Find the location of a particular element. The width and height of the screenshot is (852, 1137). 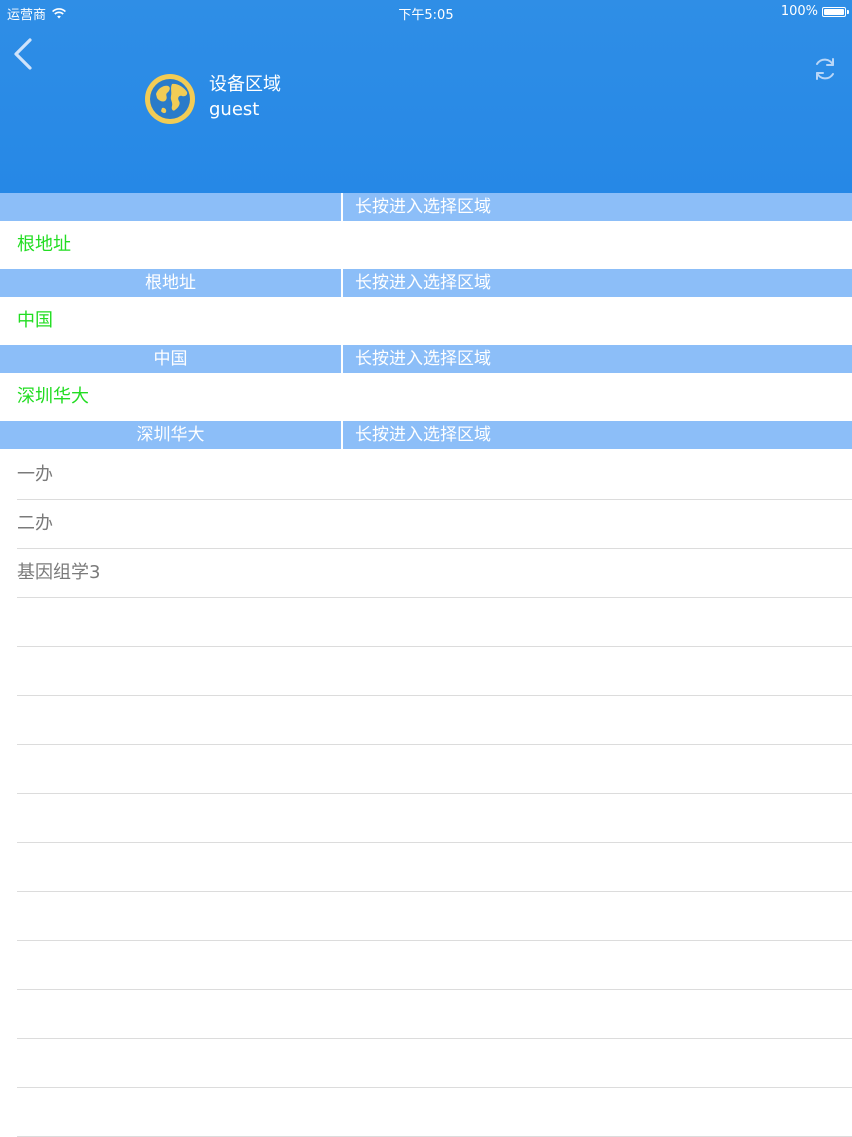

band-current-area: 中国 is located at coordinates (170, 359).